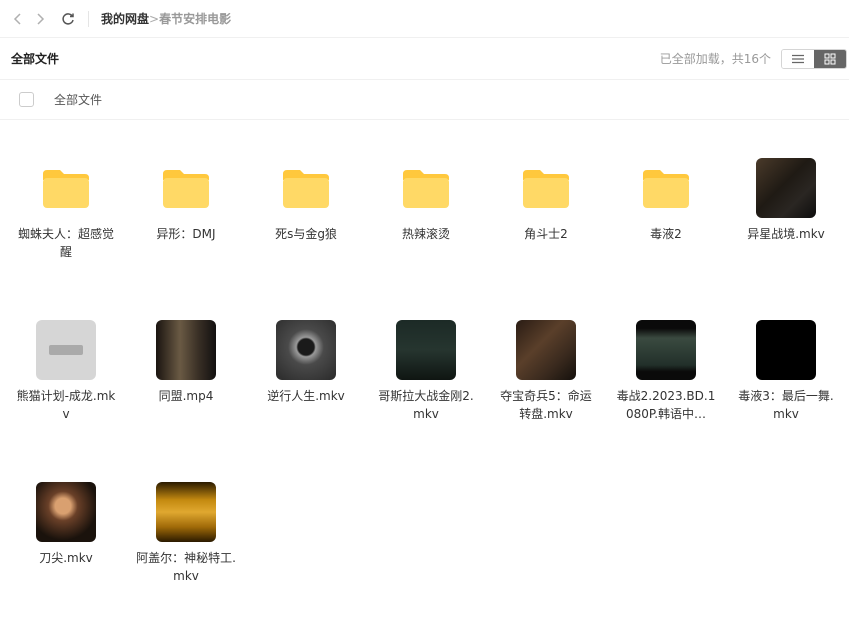  I want to click on file-name: 阿盖尔：神秘特工.mkv, so click(186, 567).